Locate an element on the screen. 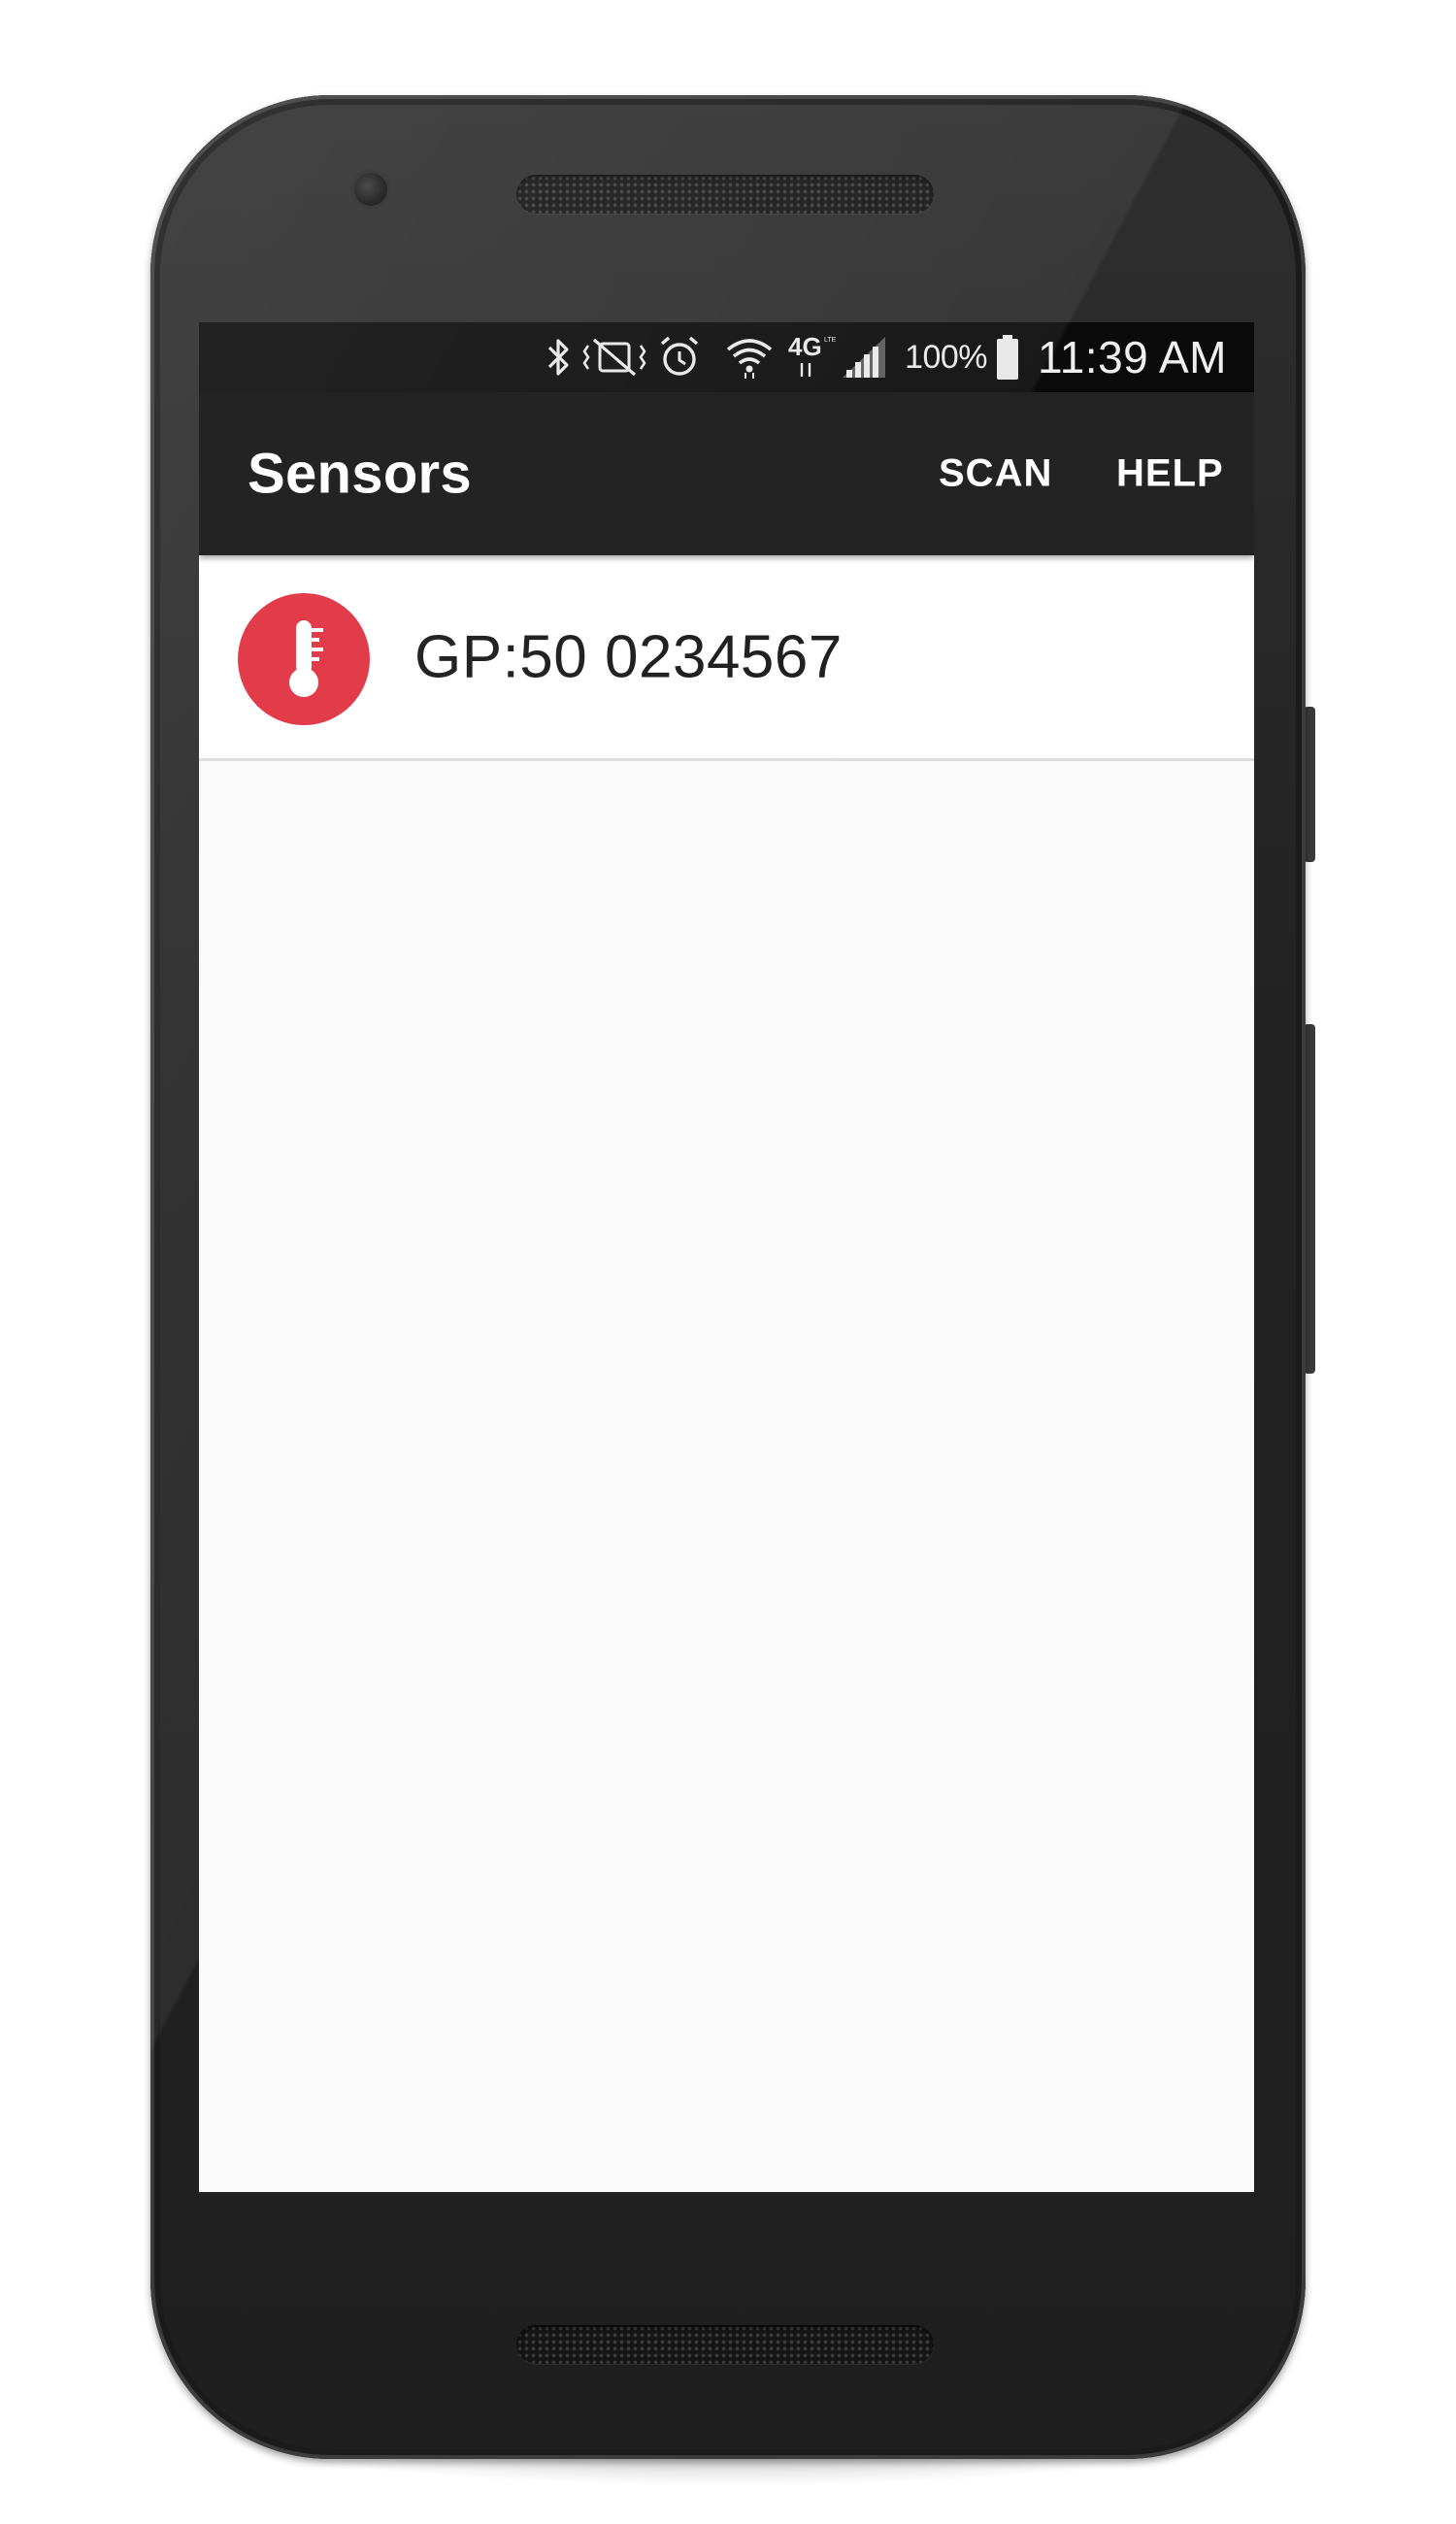 The width and height of the screenshot is (1456, 2524). help-button: HELP is located at coordinates (1170, 474).